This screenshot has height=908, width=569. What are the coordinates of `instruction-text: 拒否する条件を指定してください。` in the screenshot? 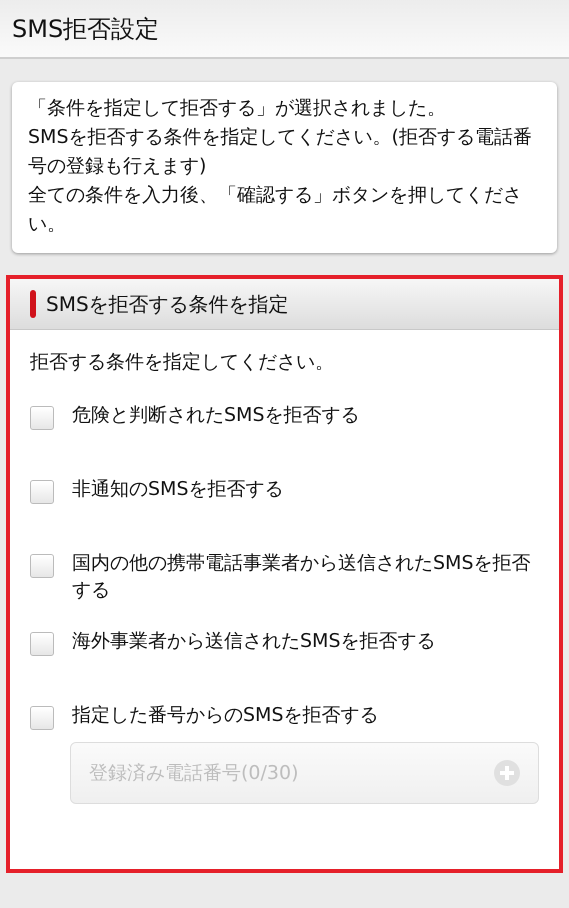 It's located at (182, 362).